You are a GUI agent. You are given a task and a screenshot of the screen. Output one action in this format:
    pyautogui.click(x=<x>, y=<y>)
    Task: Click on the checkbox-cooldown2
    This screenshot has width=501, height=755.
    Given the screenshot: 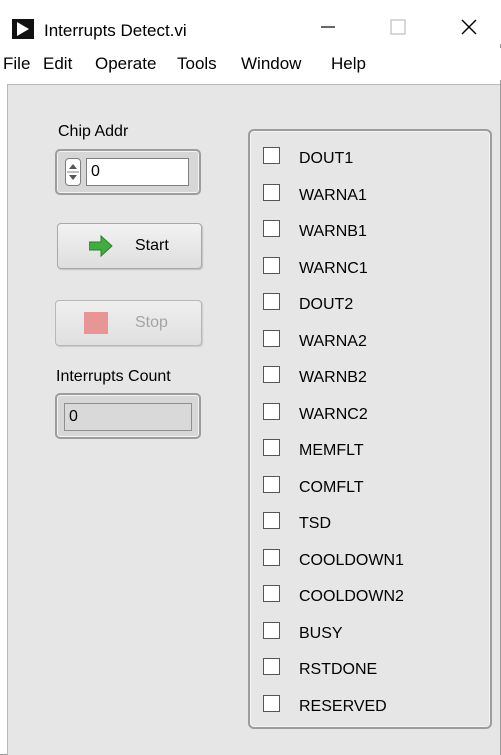 What is the action you would take?
    pyautogui.click(x=271, y=593)
    